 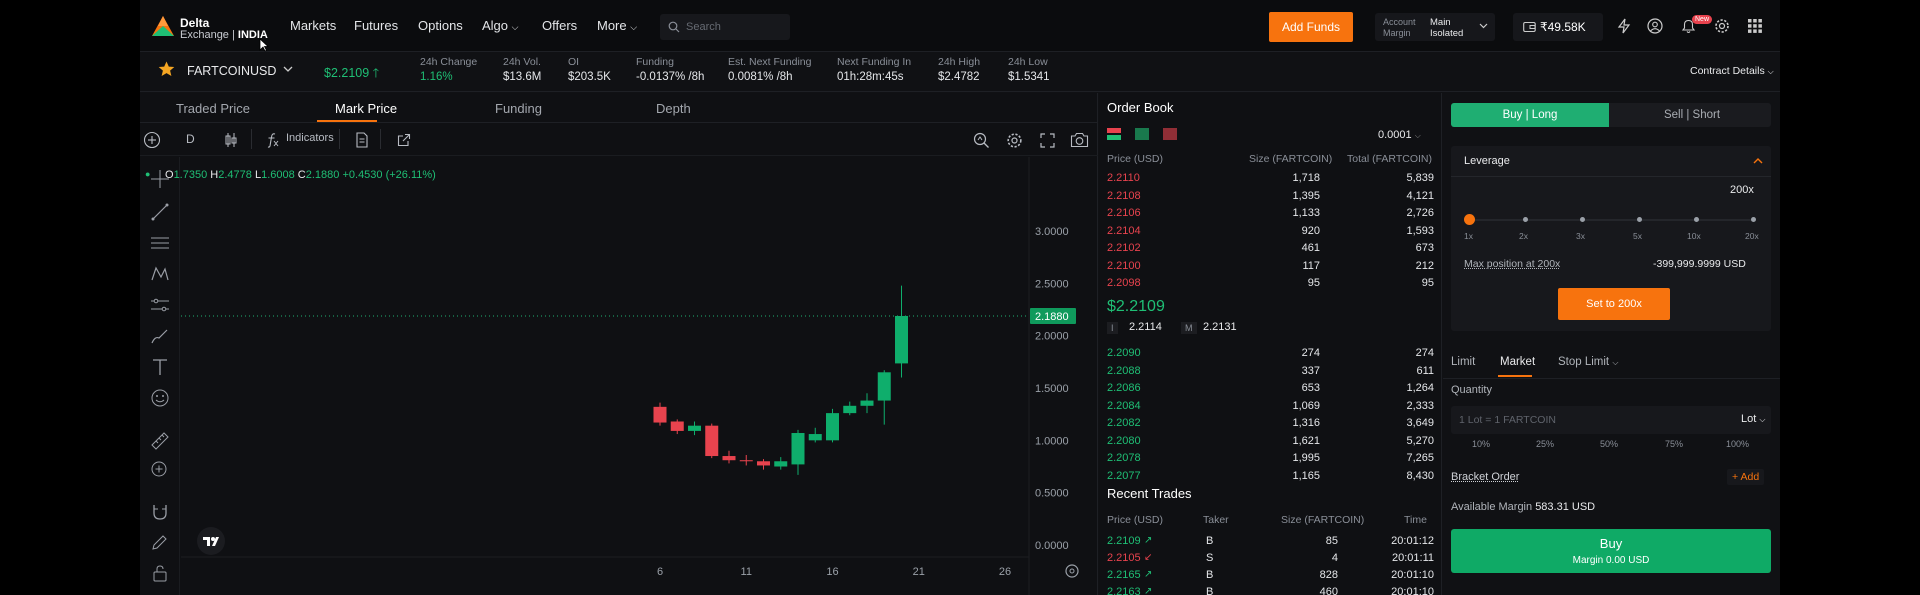 What do you see at coordinates (310, 138) in the screenshot?
I see `indicators-button: Indicators` at bounding box center [310, 138].